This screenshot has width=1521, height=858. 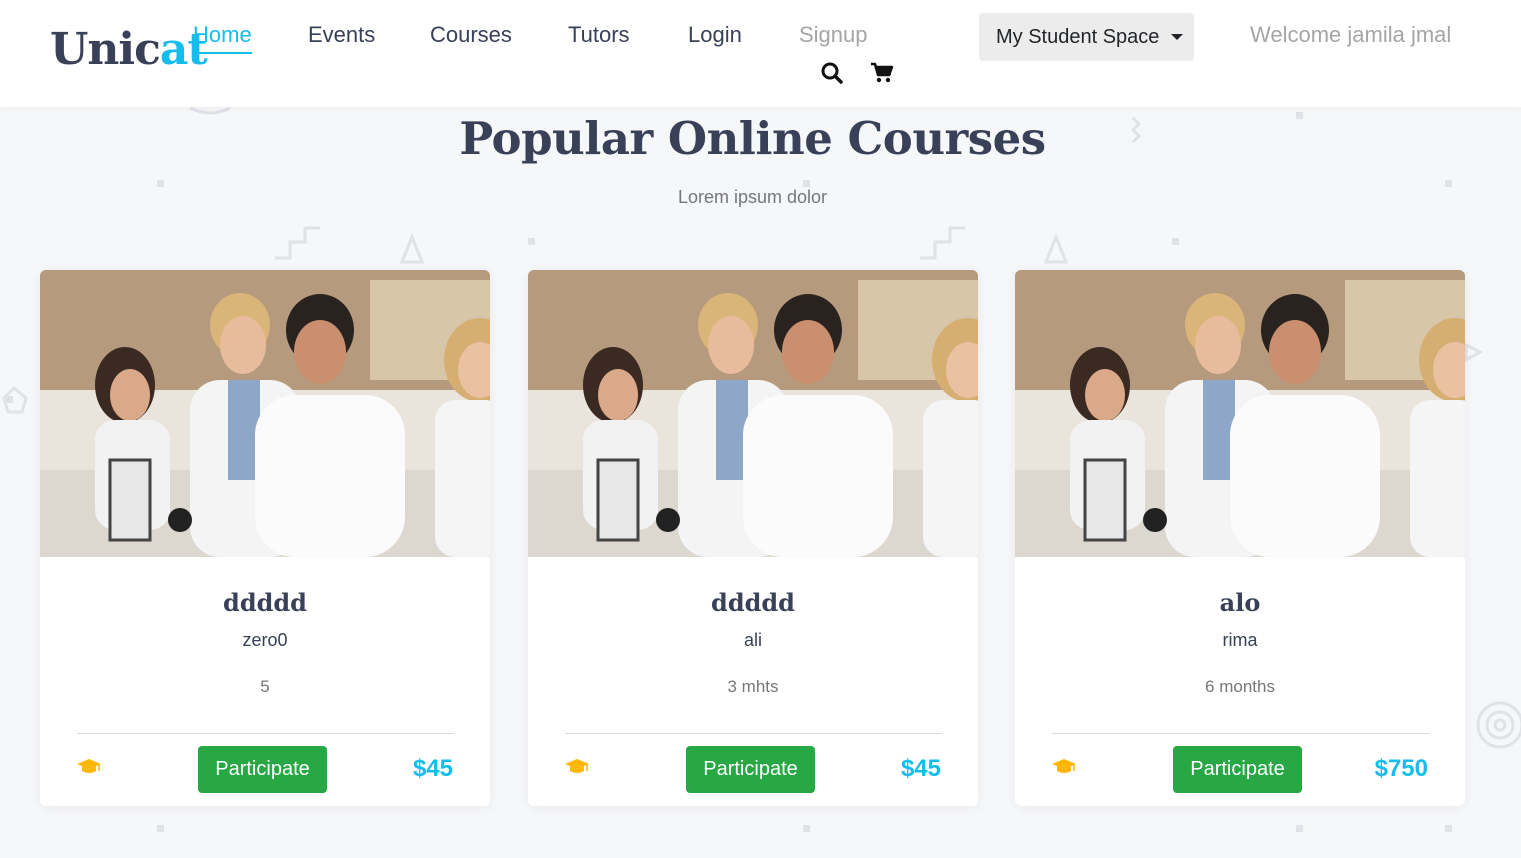 What do you see at coordinates (833, 35) in the screenshot?
I see `nav-signup: Signup` at bounding box center [833, 35].